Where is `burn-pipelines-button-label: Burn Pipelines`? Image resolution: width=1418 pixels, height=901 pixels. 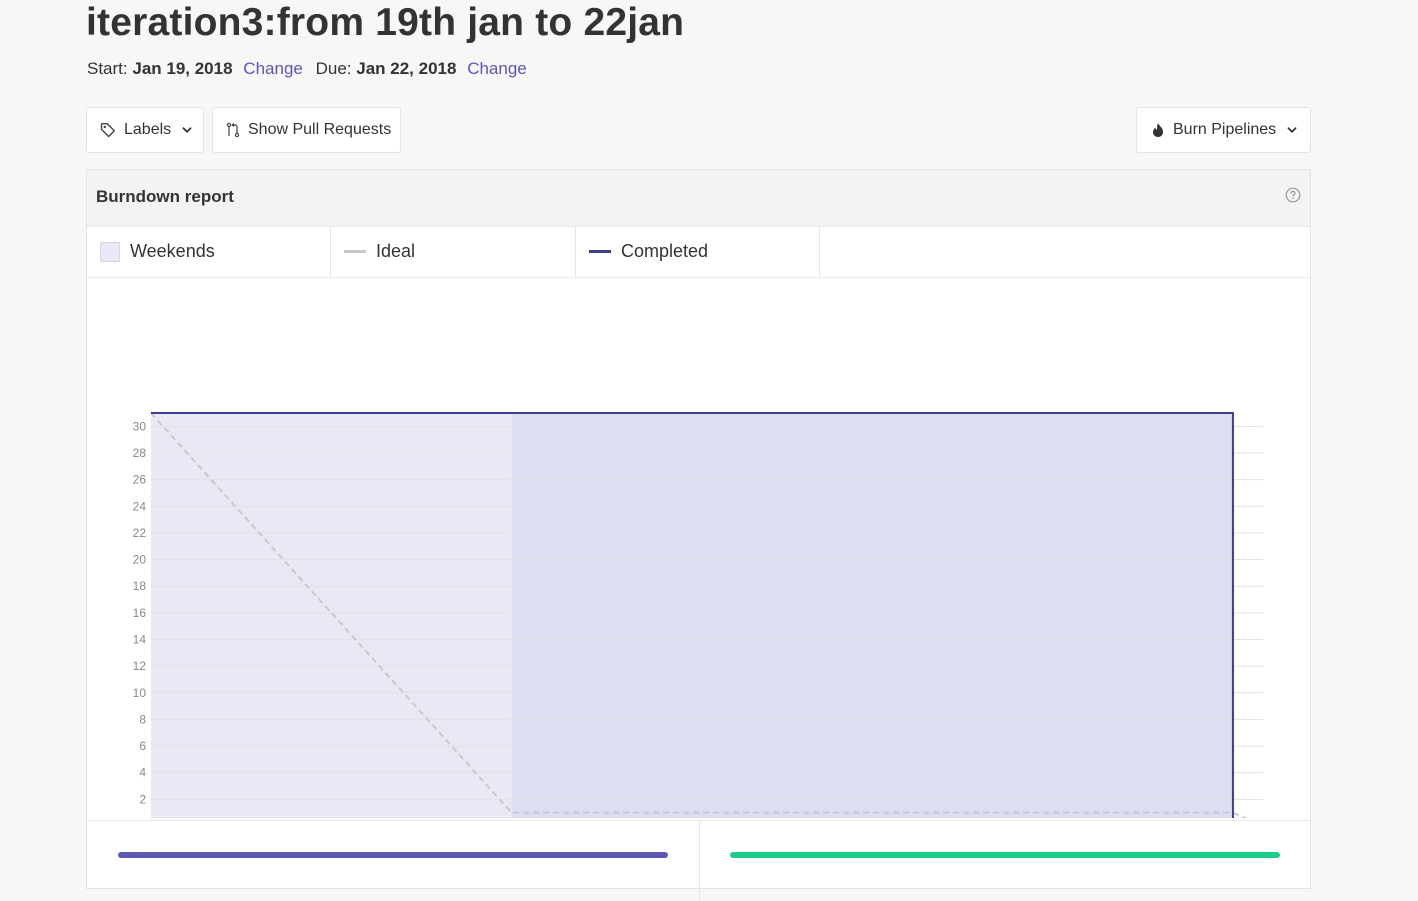 burn-pipelines-button-label: Burn Pipelines is located at coordinates (1225, 129).